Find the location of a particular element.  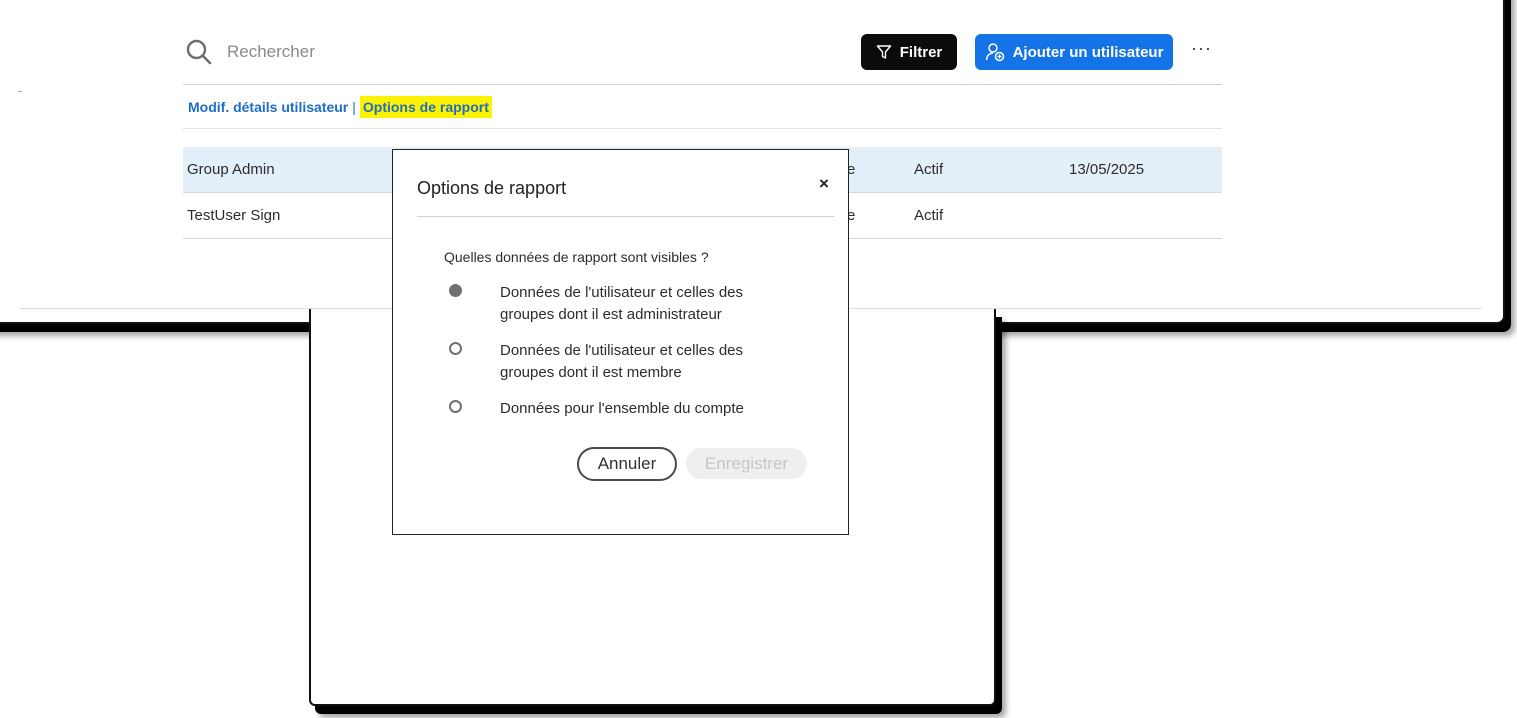

filter-button: Filtrer is located at coordinates (909, 52).